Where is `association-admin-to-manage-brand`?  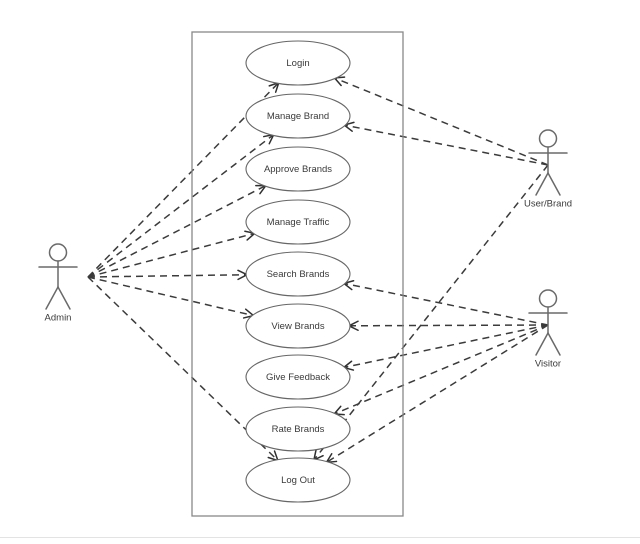
association-admin-to-manage-brand is located at coordinates (181, 205).